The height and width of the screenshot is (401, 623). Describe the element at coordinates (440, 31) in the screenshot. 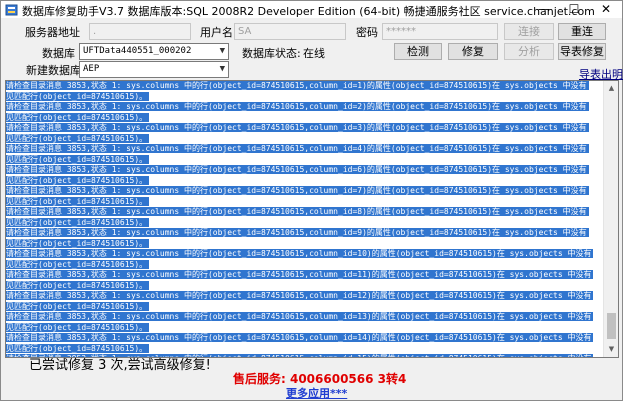

I see `password-field: ******` at that location.